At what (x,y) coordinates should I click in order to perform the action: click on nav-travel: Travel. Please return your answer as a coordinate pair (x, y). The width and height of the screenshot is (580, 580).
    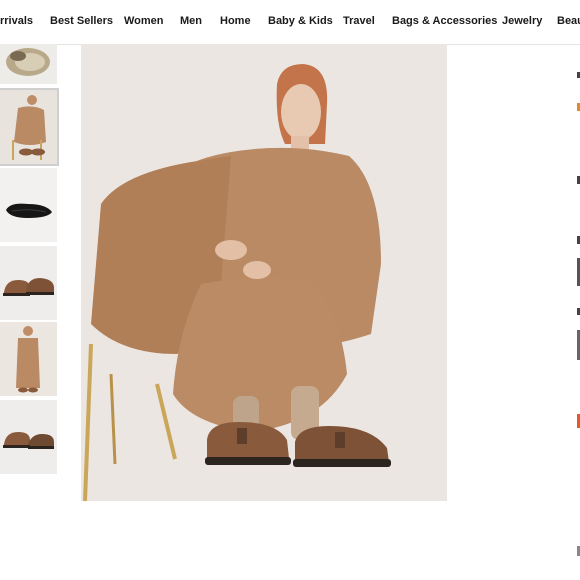
    Looking at the image, I should click on (359, 21).